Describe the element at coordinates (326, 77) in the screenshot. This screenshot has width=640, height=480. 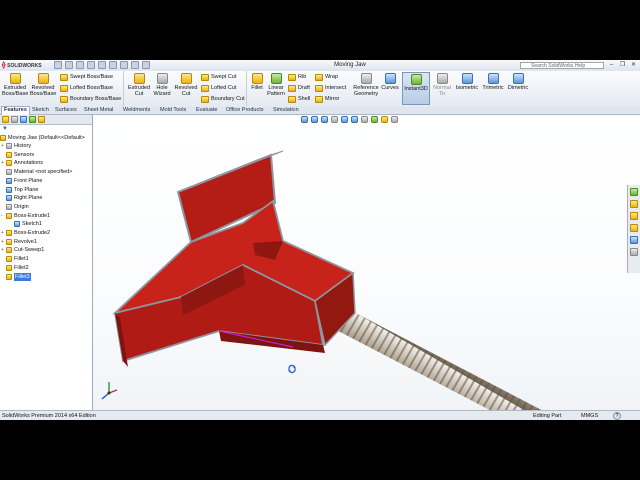
I see `wrap-button: Wrap` at that location.